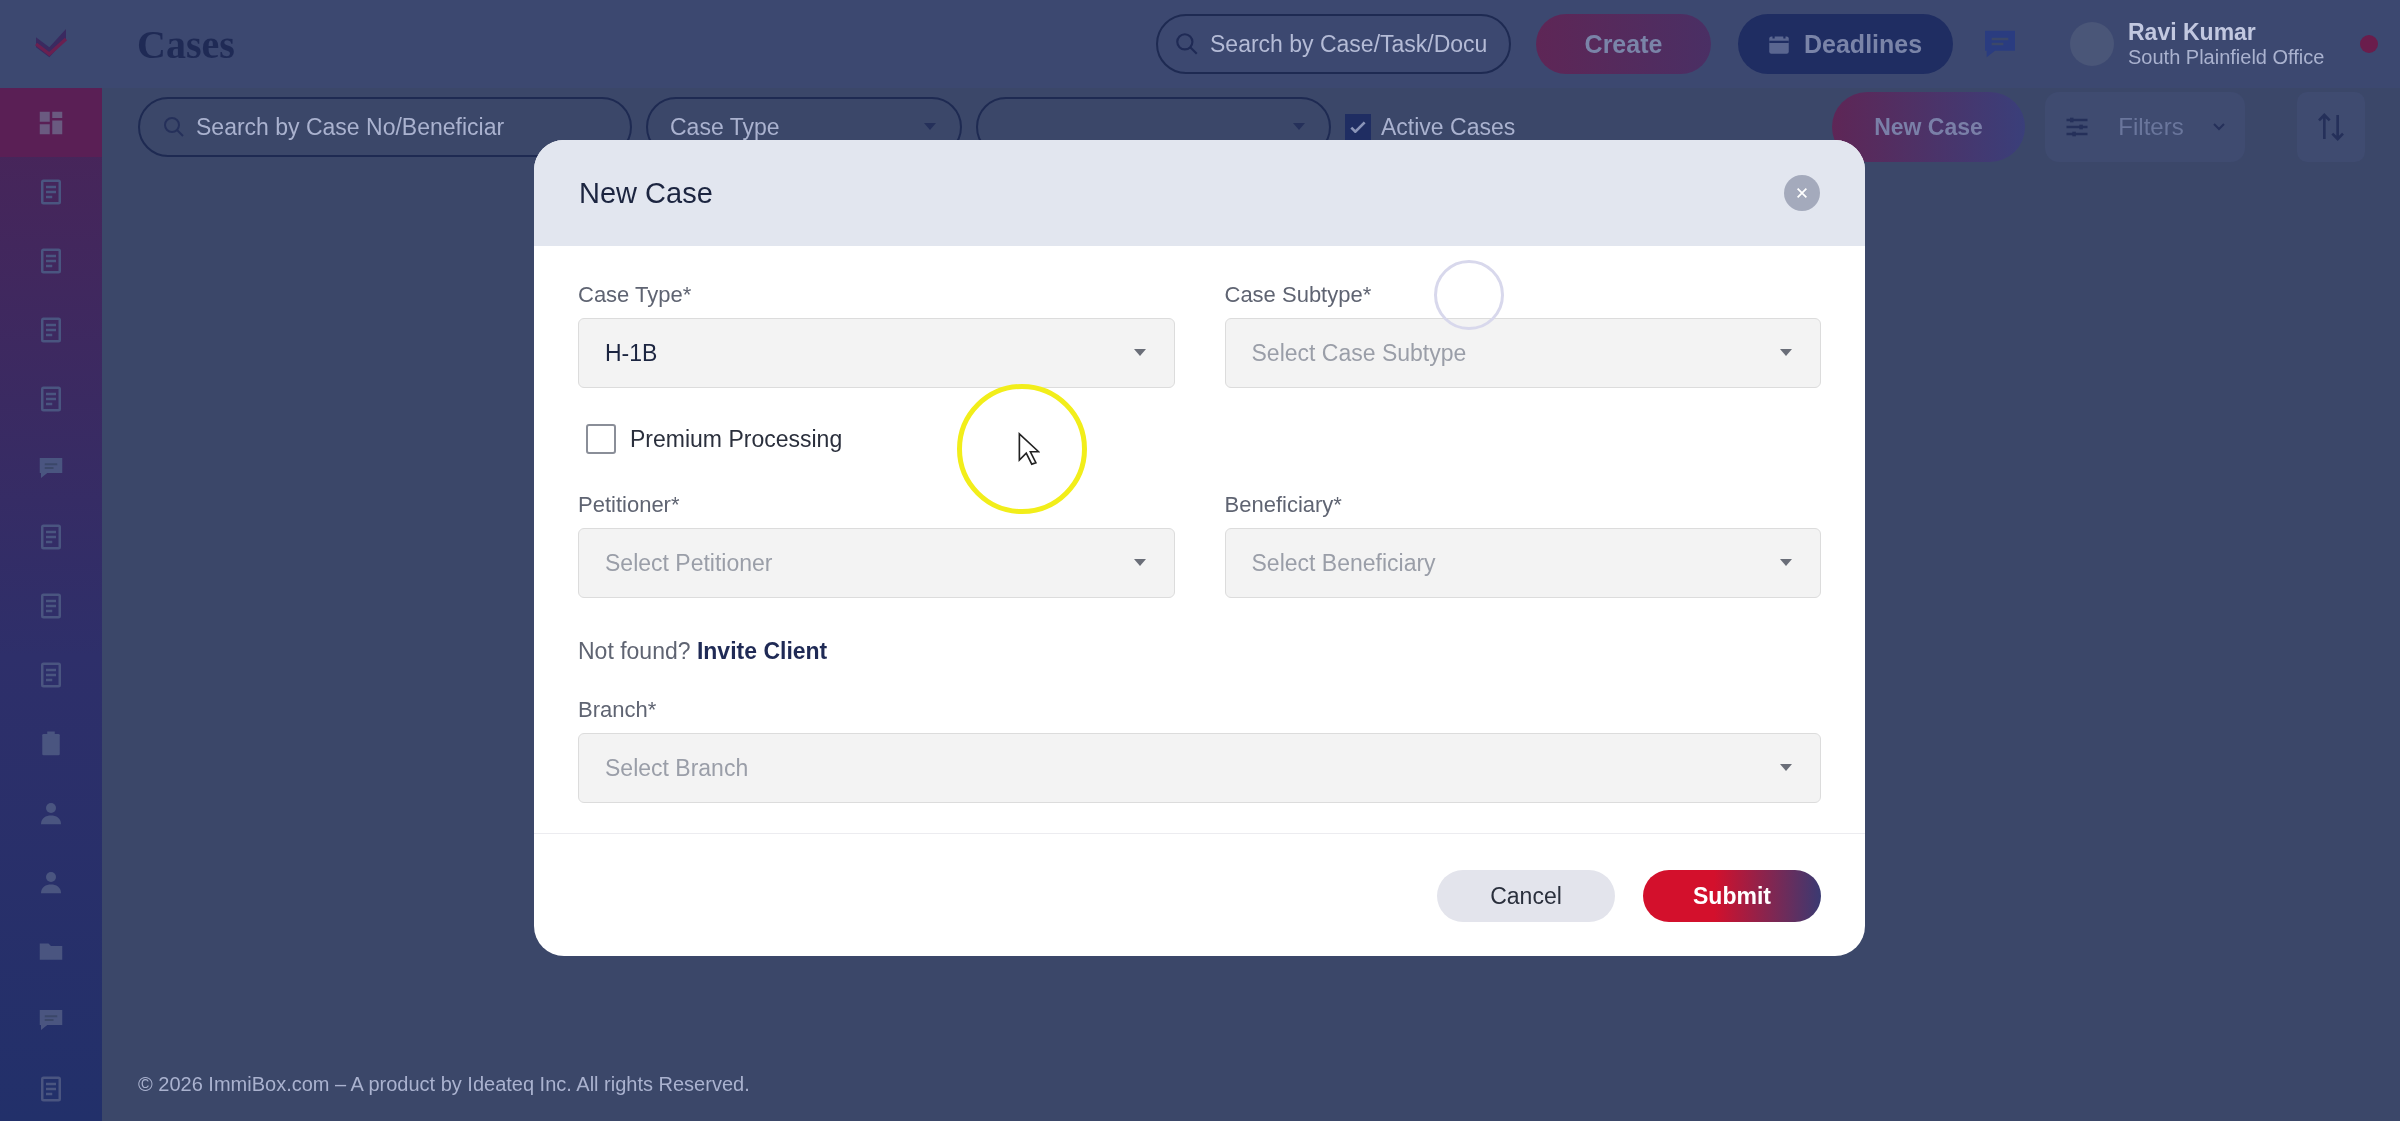 The image size is (2400, 1121). I want to click on field-label: Beneficiary*, so click(1283, 505).